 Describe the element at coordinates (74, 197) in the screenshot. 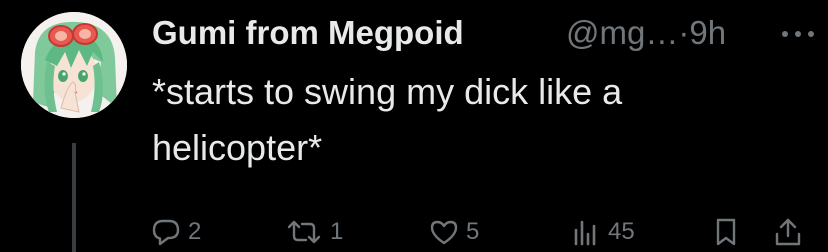

I see `thread-line` at that location.